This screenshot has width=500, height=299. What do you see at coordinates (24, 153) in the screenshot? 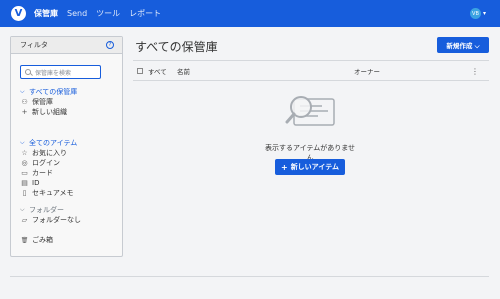
I see `star-icon: ☆` at bounding box center [24, 153].